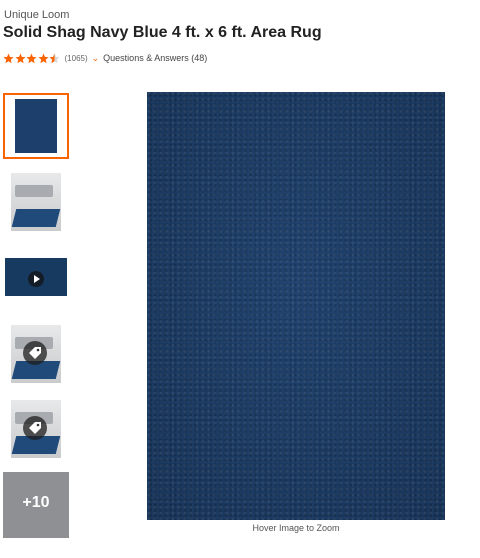 This screenshot has width=480, height=558. I want to click on play-icon, so click(36, 279).